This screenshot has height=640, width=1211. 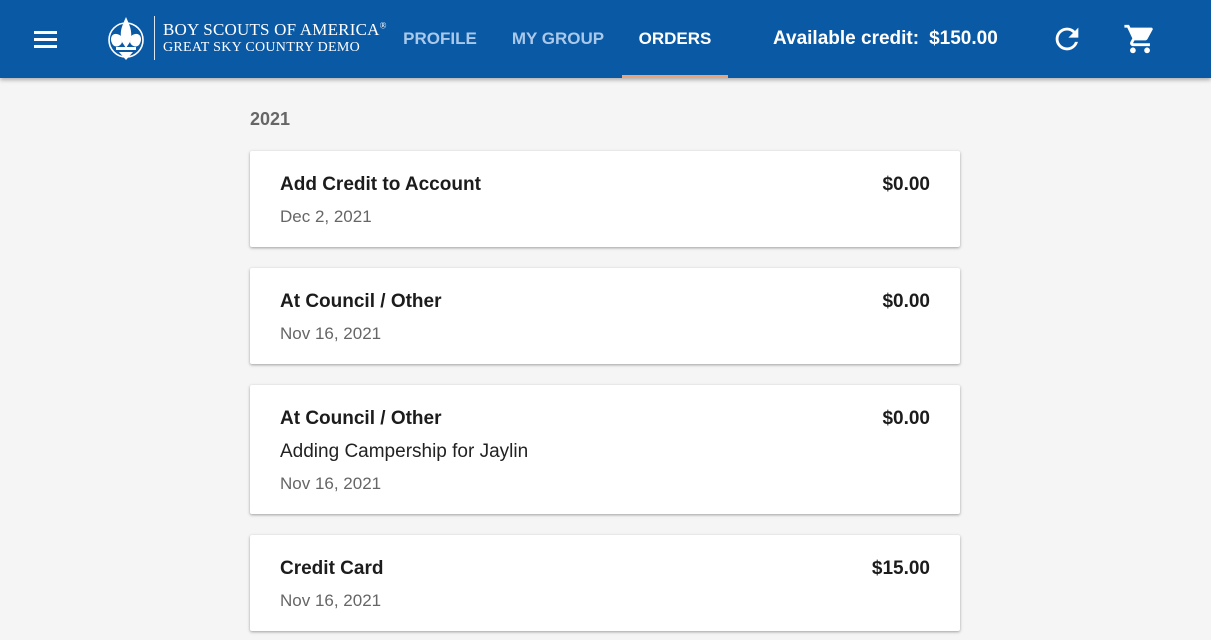 I want to click on refresh-icon, so click(x=1067, y=39).